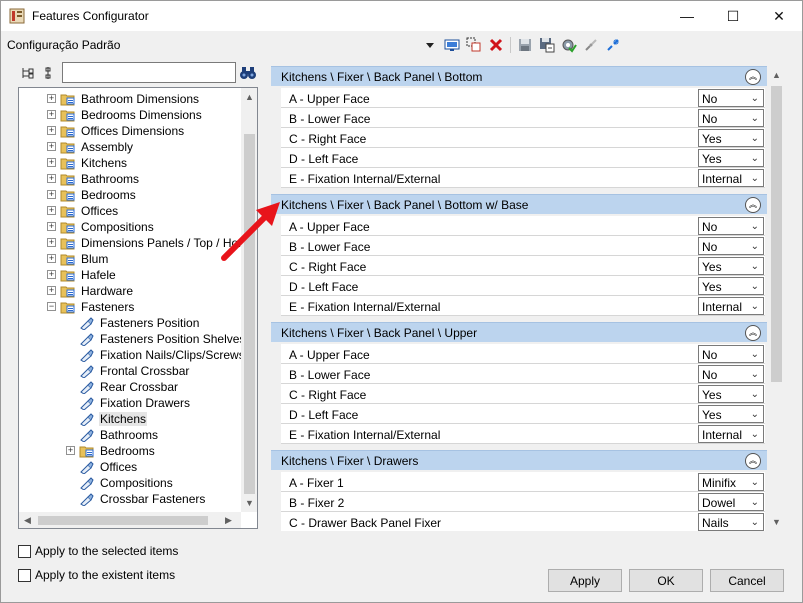  I want to click on tree-item: Kitchens, so click(130, 419).